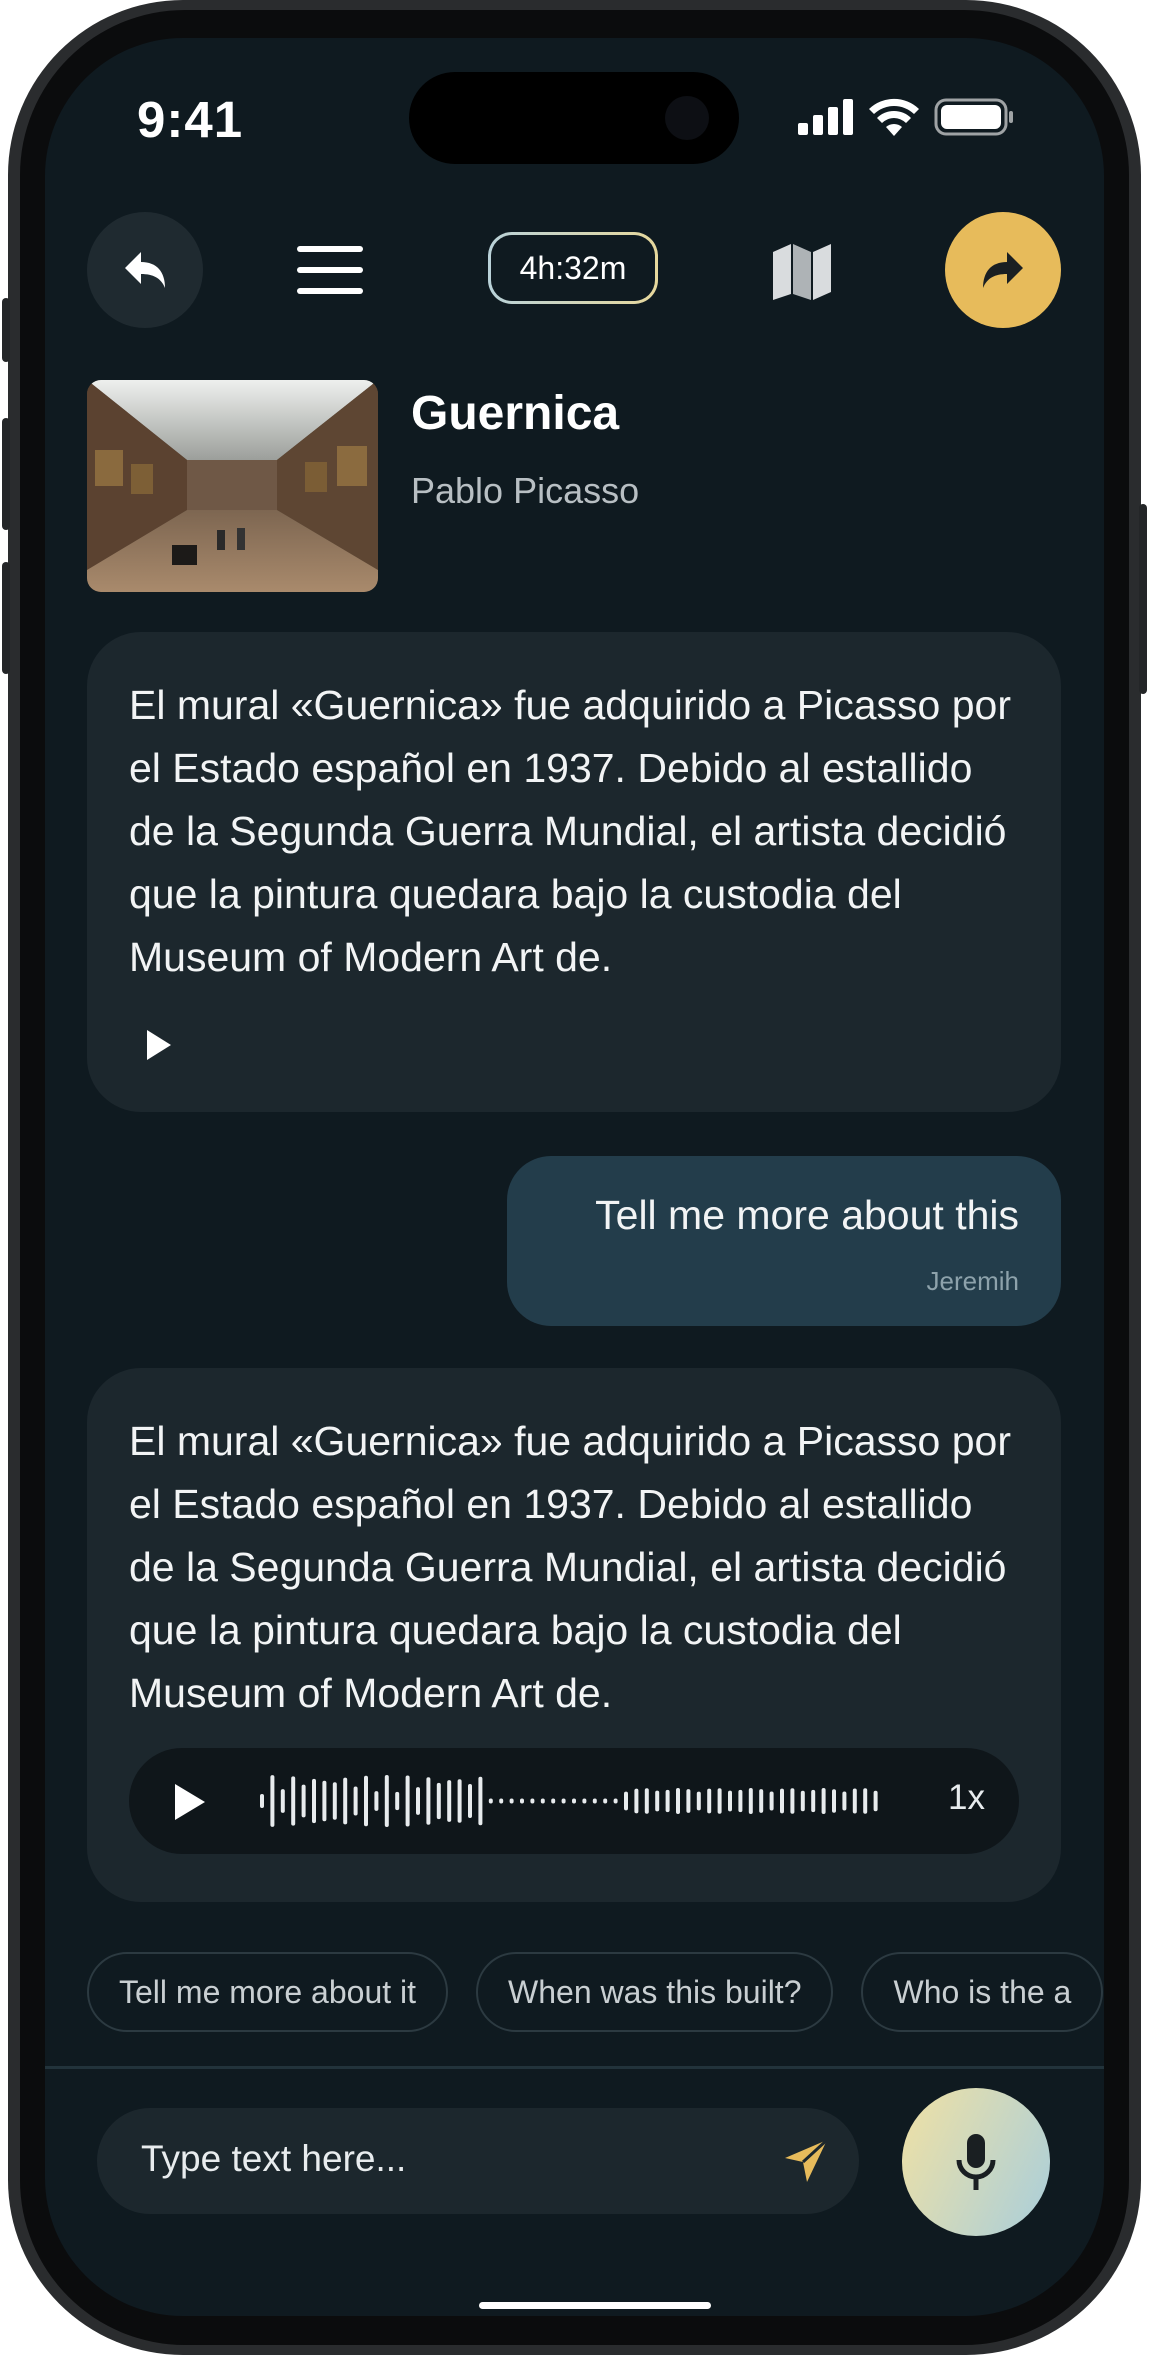  Describe the element at coordinates (972, 1281) in the screenshot. I see `message-author: Jeremih` at that location.